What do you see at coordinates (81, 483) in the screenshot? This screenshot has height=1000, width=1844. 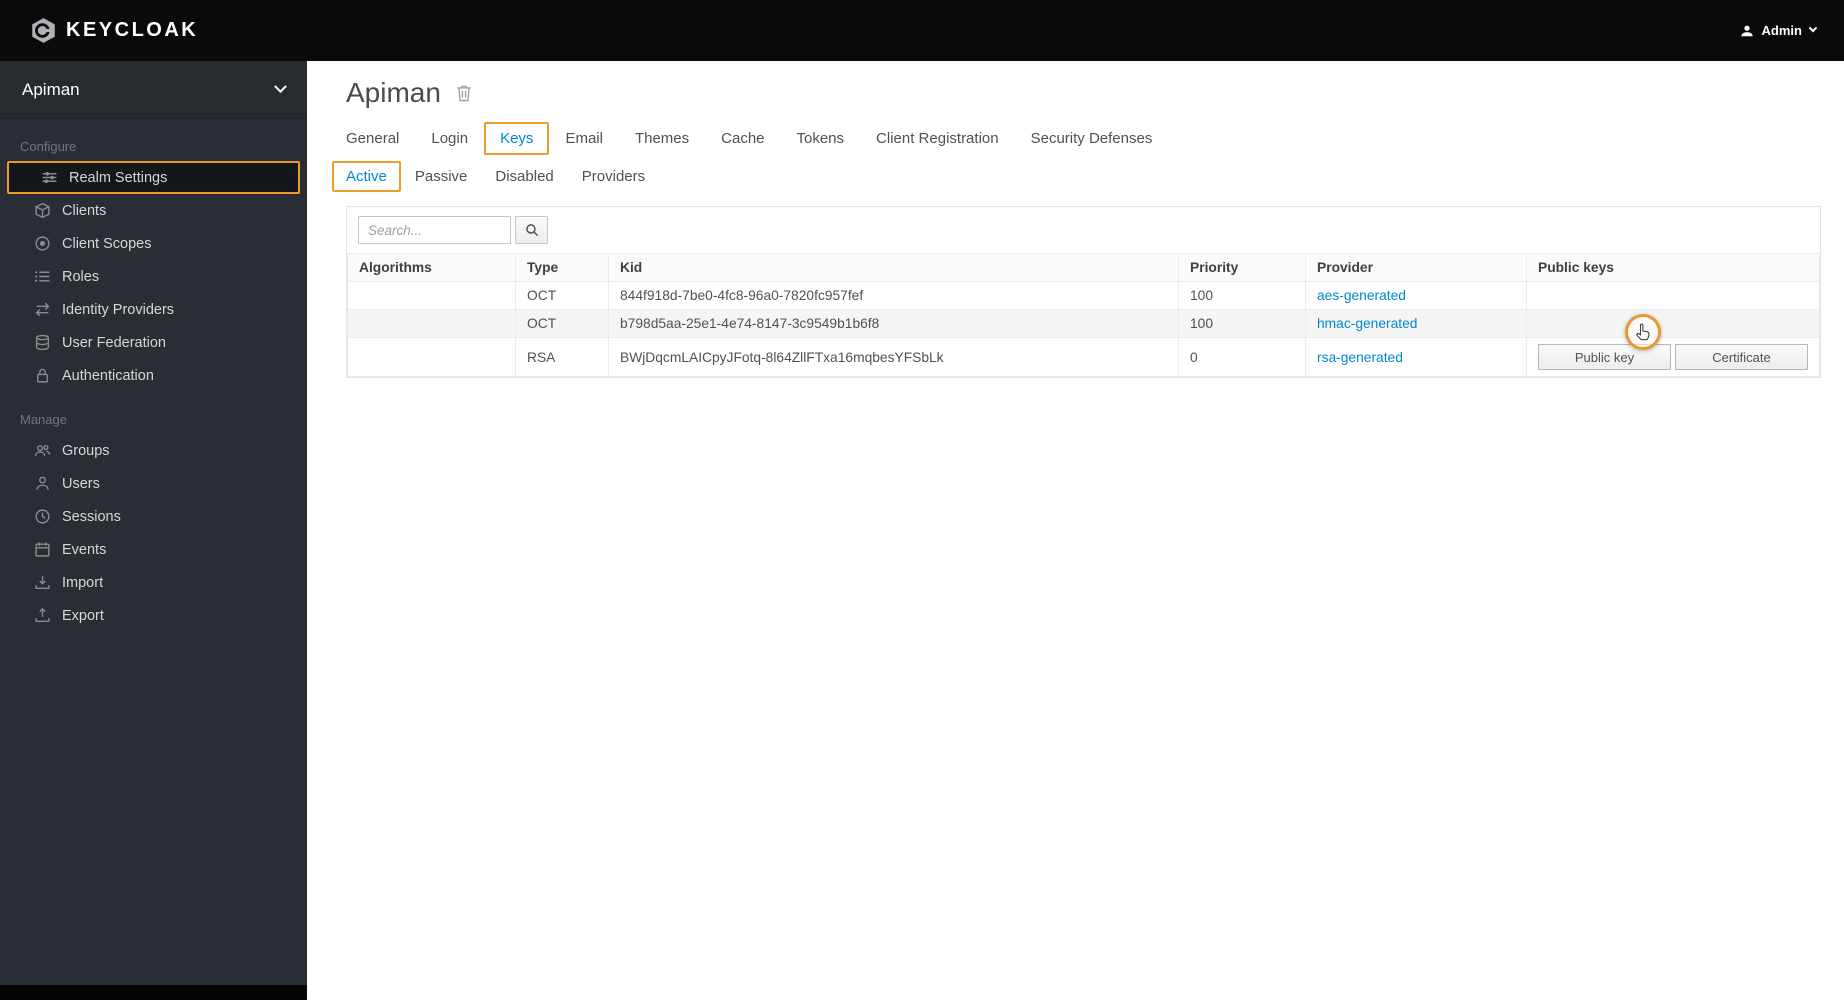 I see `sidebar-item-label: Users` at bounding box center [81, 483].